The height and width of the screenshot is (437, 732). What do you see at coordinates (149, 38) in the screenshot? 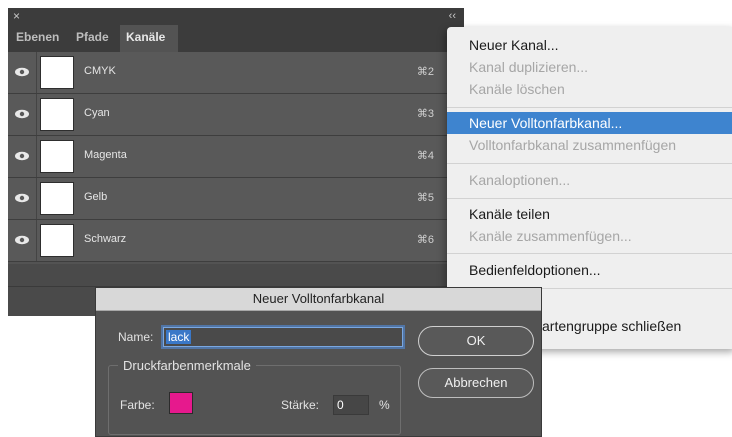
I see `tab-kanaele: Kanäle` at bounding box center [149, 38].